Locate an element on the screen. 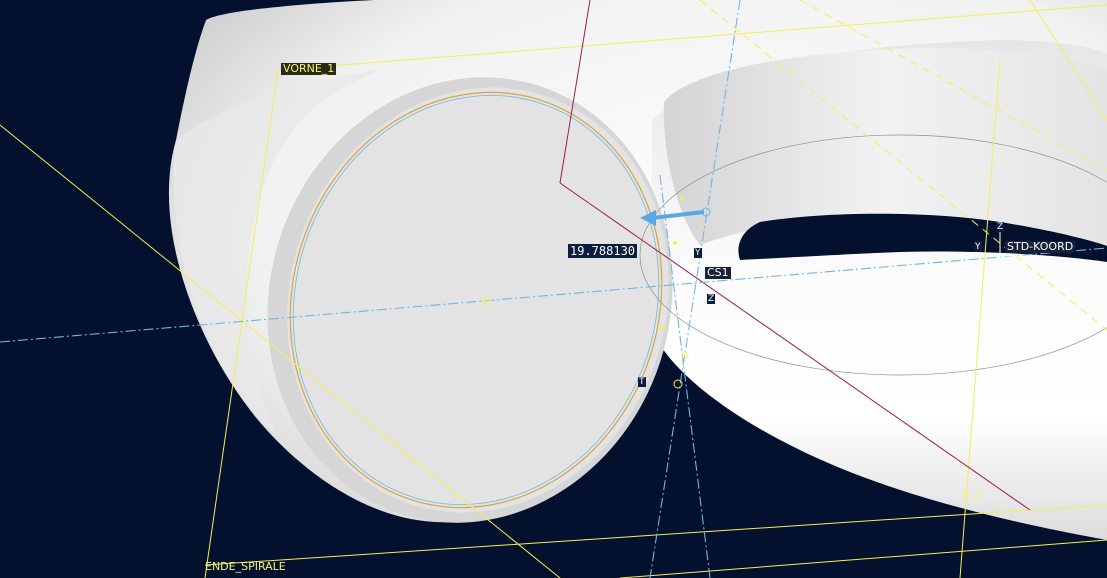 The height and width of the screenshot is (578, 1107). datum-plane-label-ende-spirale: ENDE_SPIRALE is located at coordinates (245, 567).